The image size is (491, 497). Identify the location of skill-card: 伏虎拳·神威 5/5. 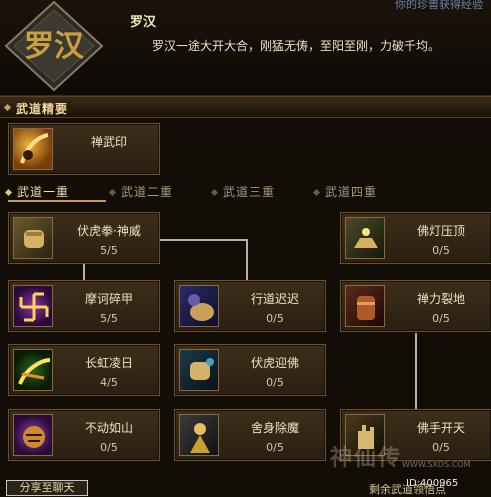
(84, 238).